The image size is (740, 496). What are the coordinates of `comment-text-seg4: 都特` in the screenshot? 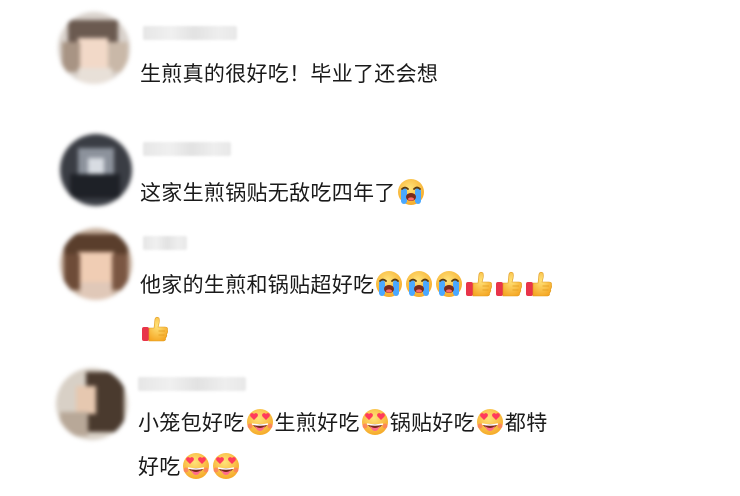 It's located at (526, 423).